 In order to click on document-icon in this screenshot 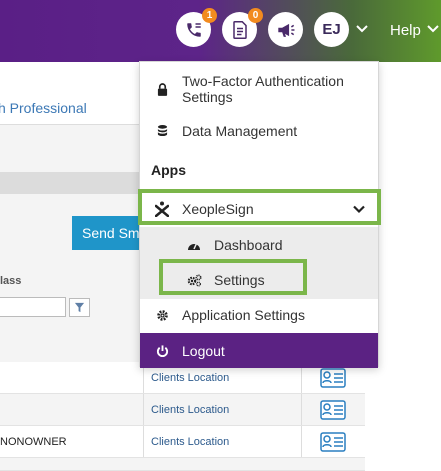, I will do `click(239, 29)`.